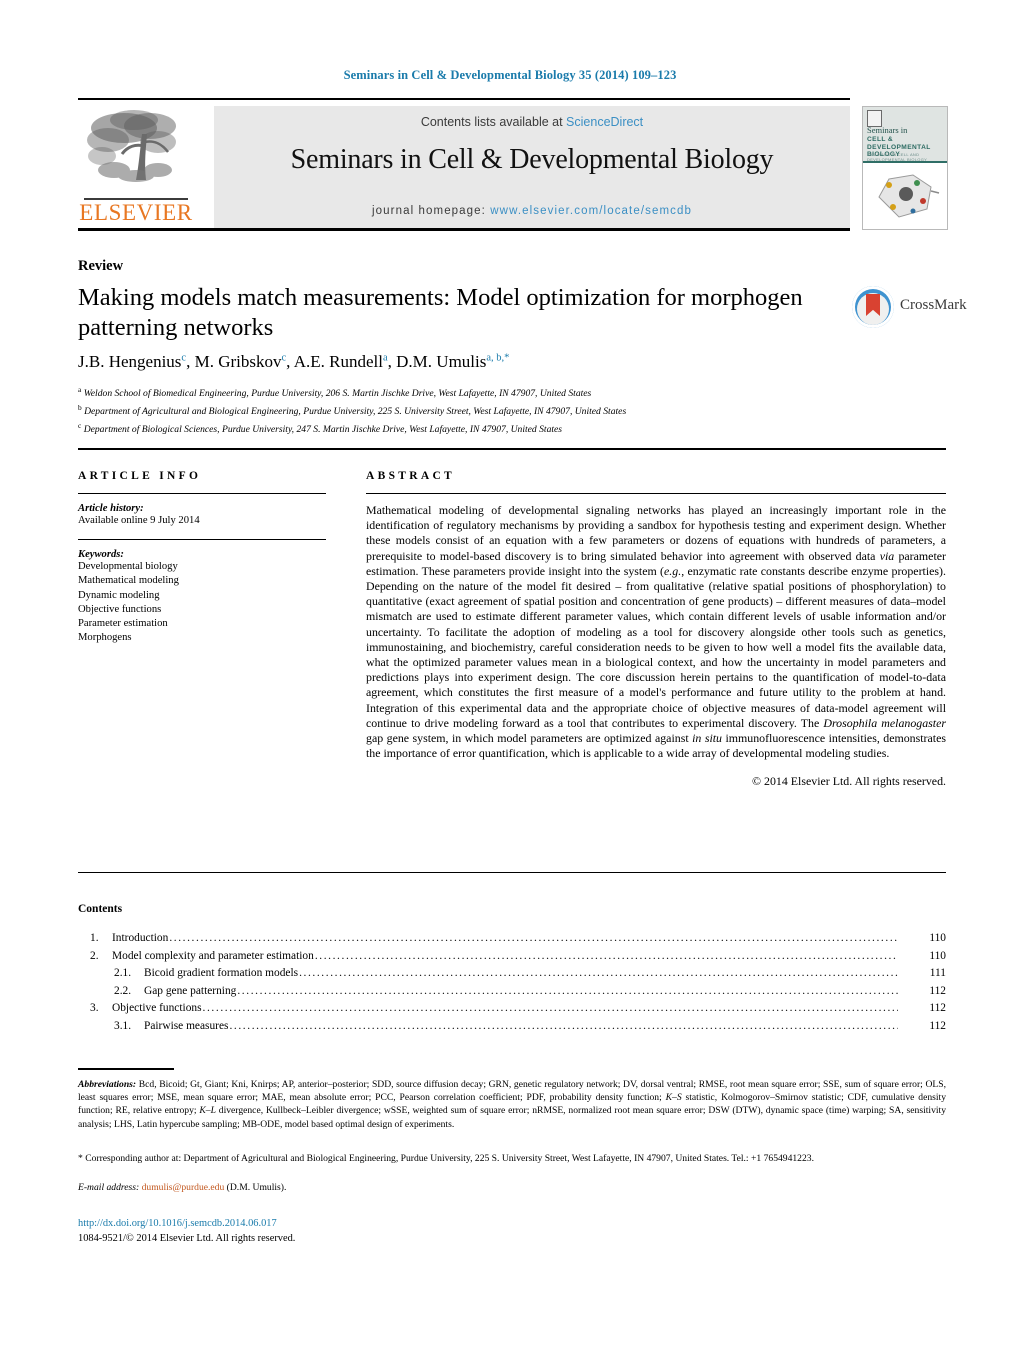 The height and width of the screenshot is (1351, 1020). Describe the element at coordinates (493, 122) in the screenshot. I see `contents-available-text: Contents lists available at` at that location.